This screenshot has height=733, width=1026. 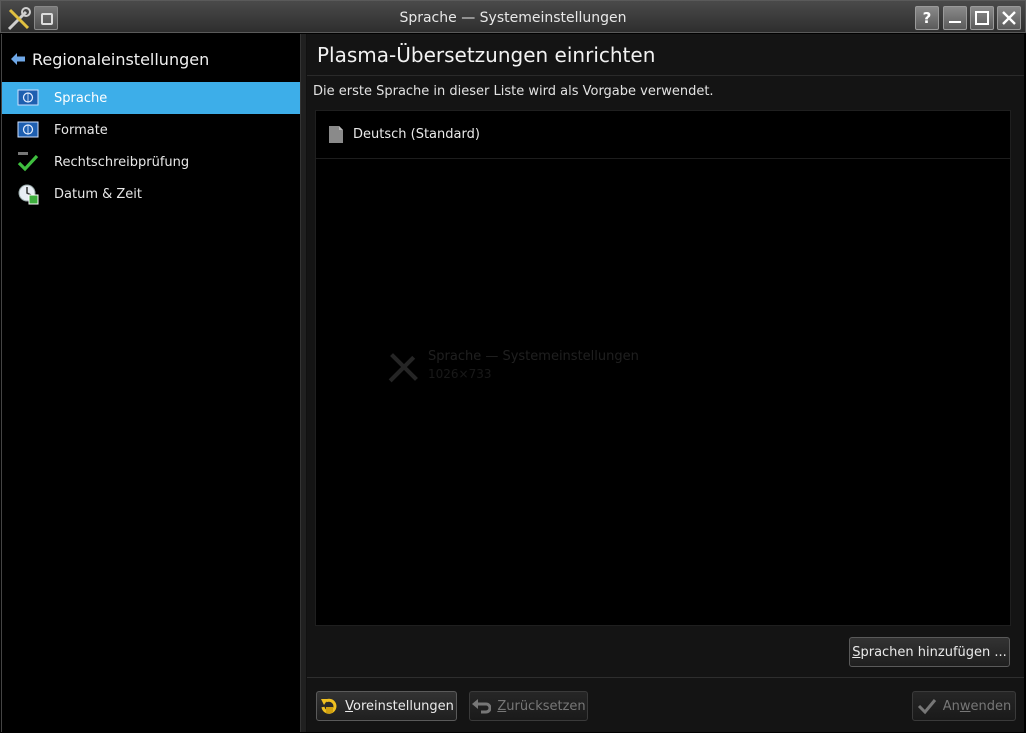 I want to click on clock-icon, so click(x=28, y=194).